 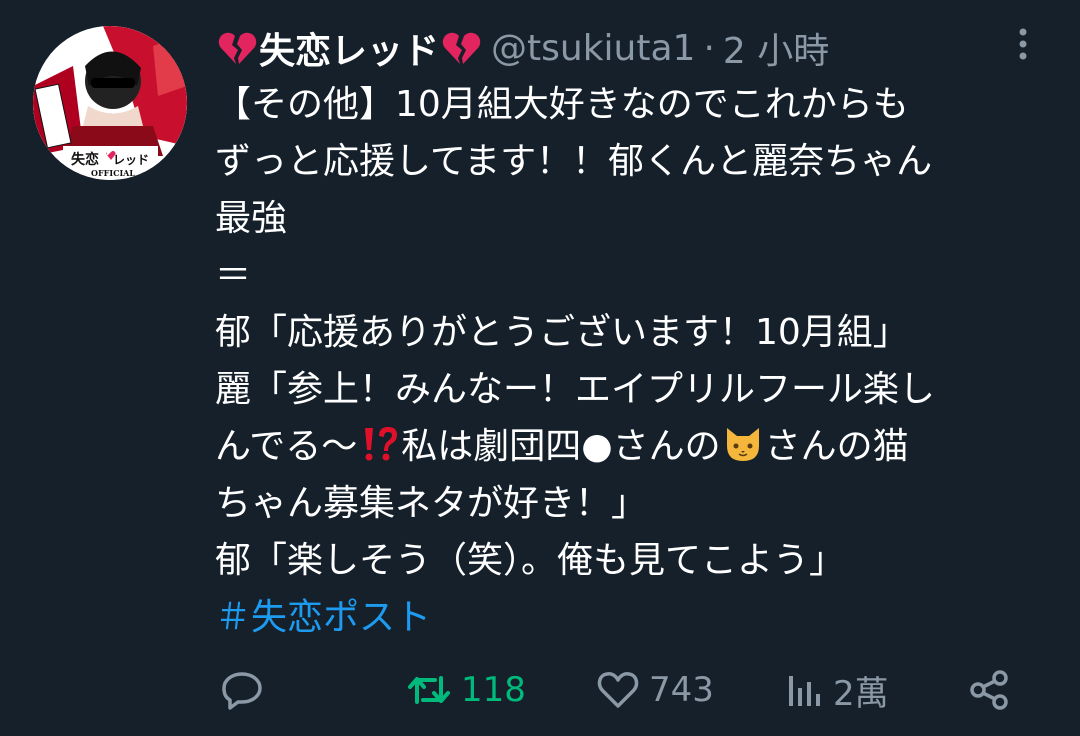 I want to click on retweet-button: 118, so click(x=465, y=690).